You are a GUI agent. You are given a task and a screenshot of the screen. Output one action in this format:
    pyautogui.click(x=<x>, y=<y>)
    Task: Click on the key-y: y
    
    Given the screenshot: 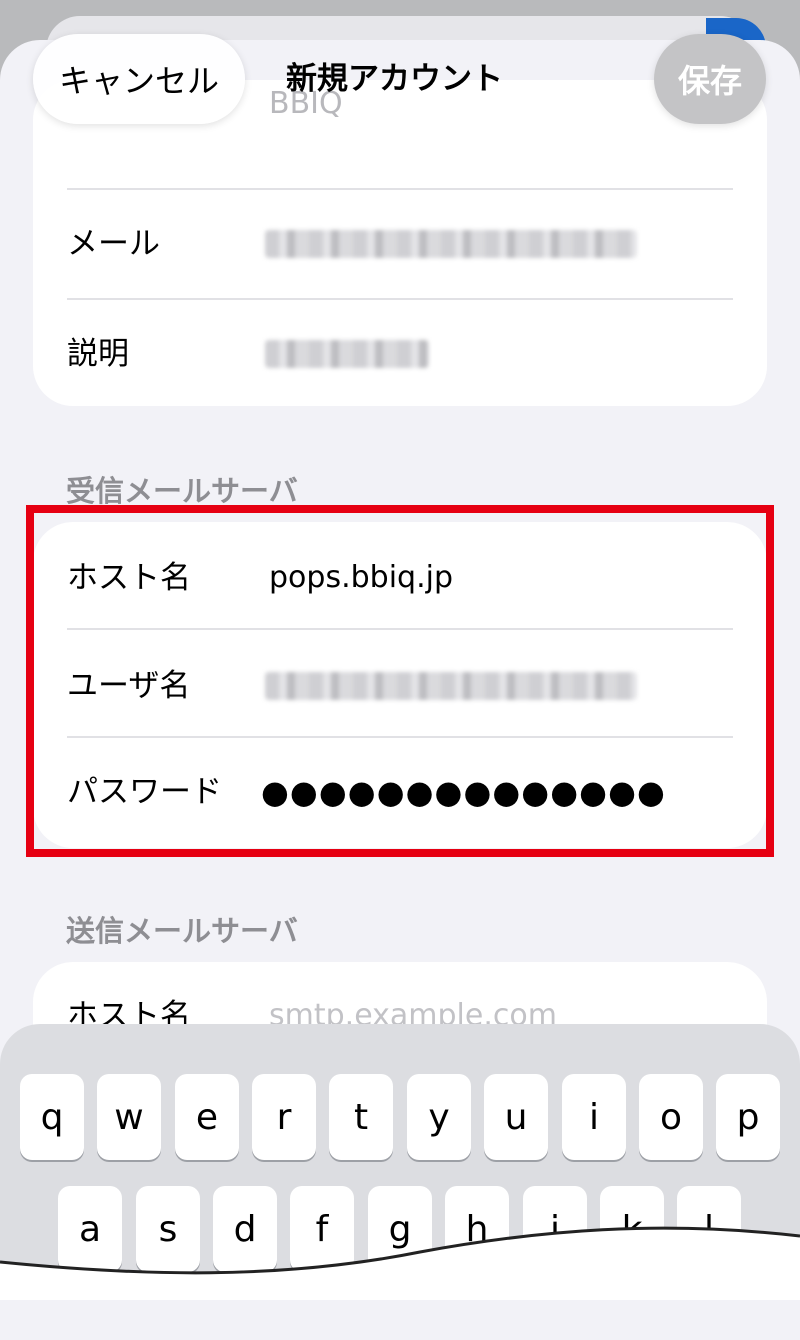 What is the action you would take?
    pyautogui.click(x=439, y=1117)
    